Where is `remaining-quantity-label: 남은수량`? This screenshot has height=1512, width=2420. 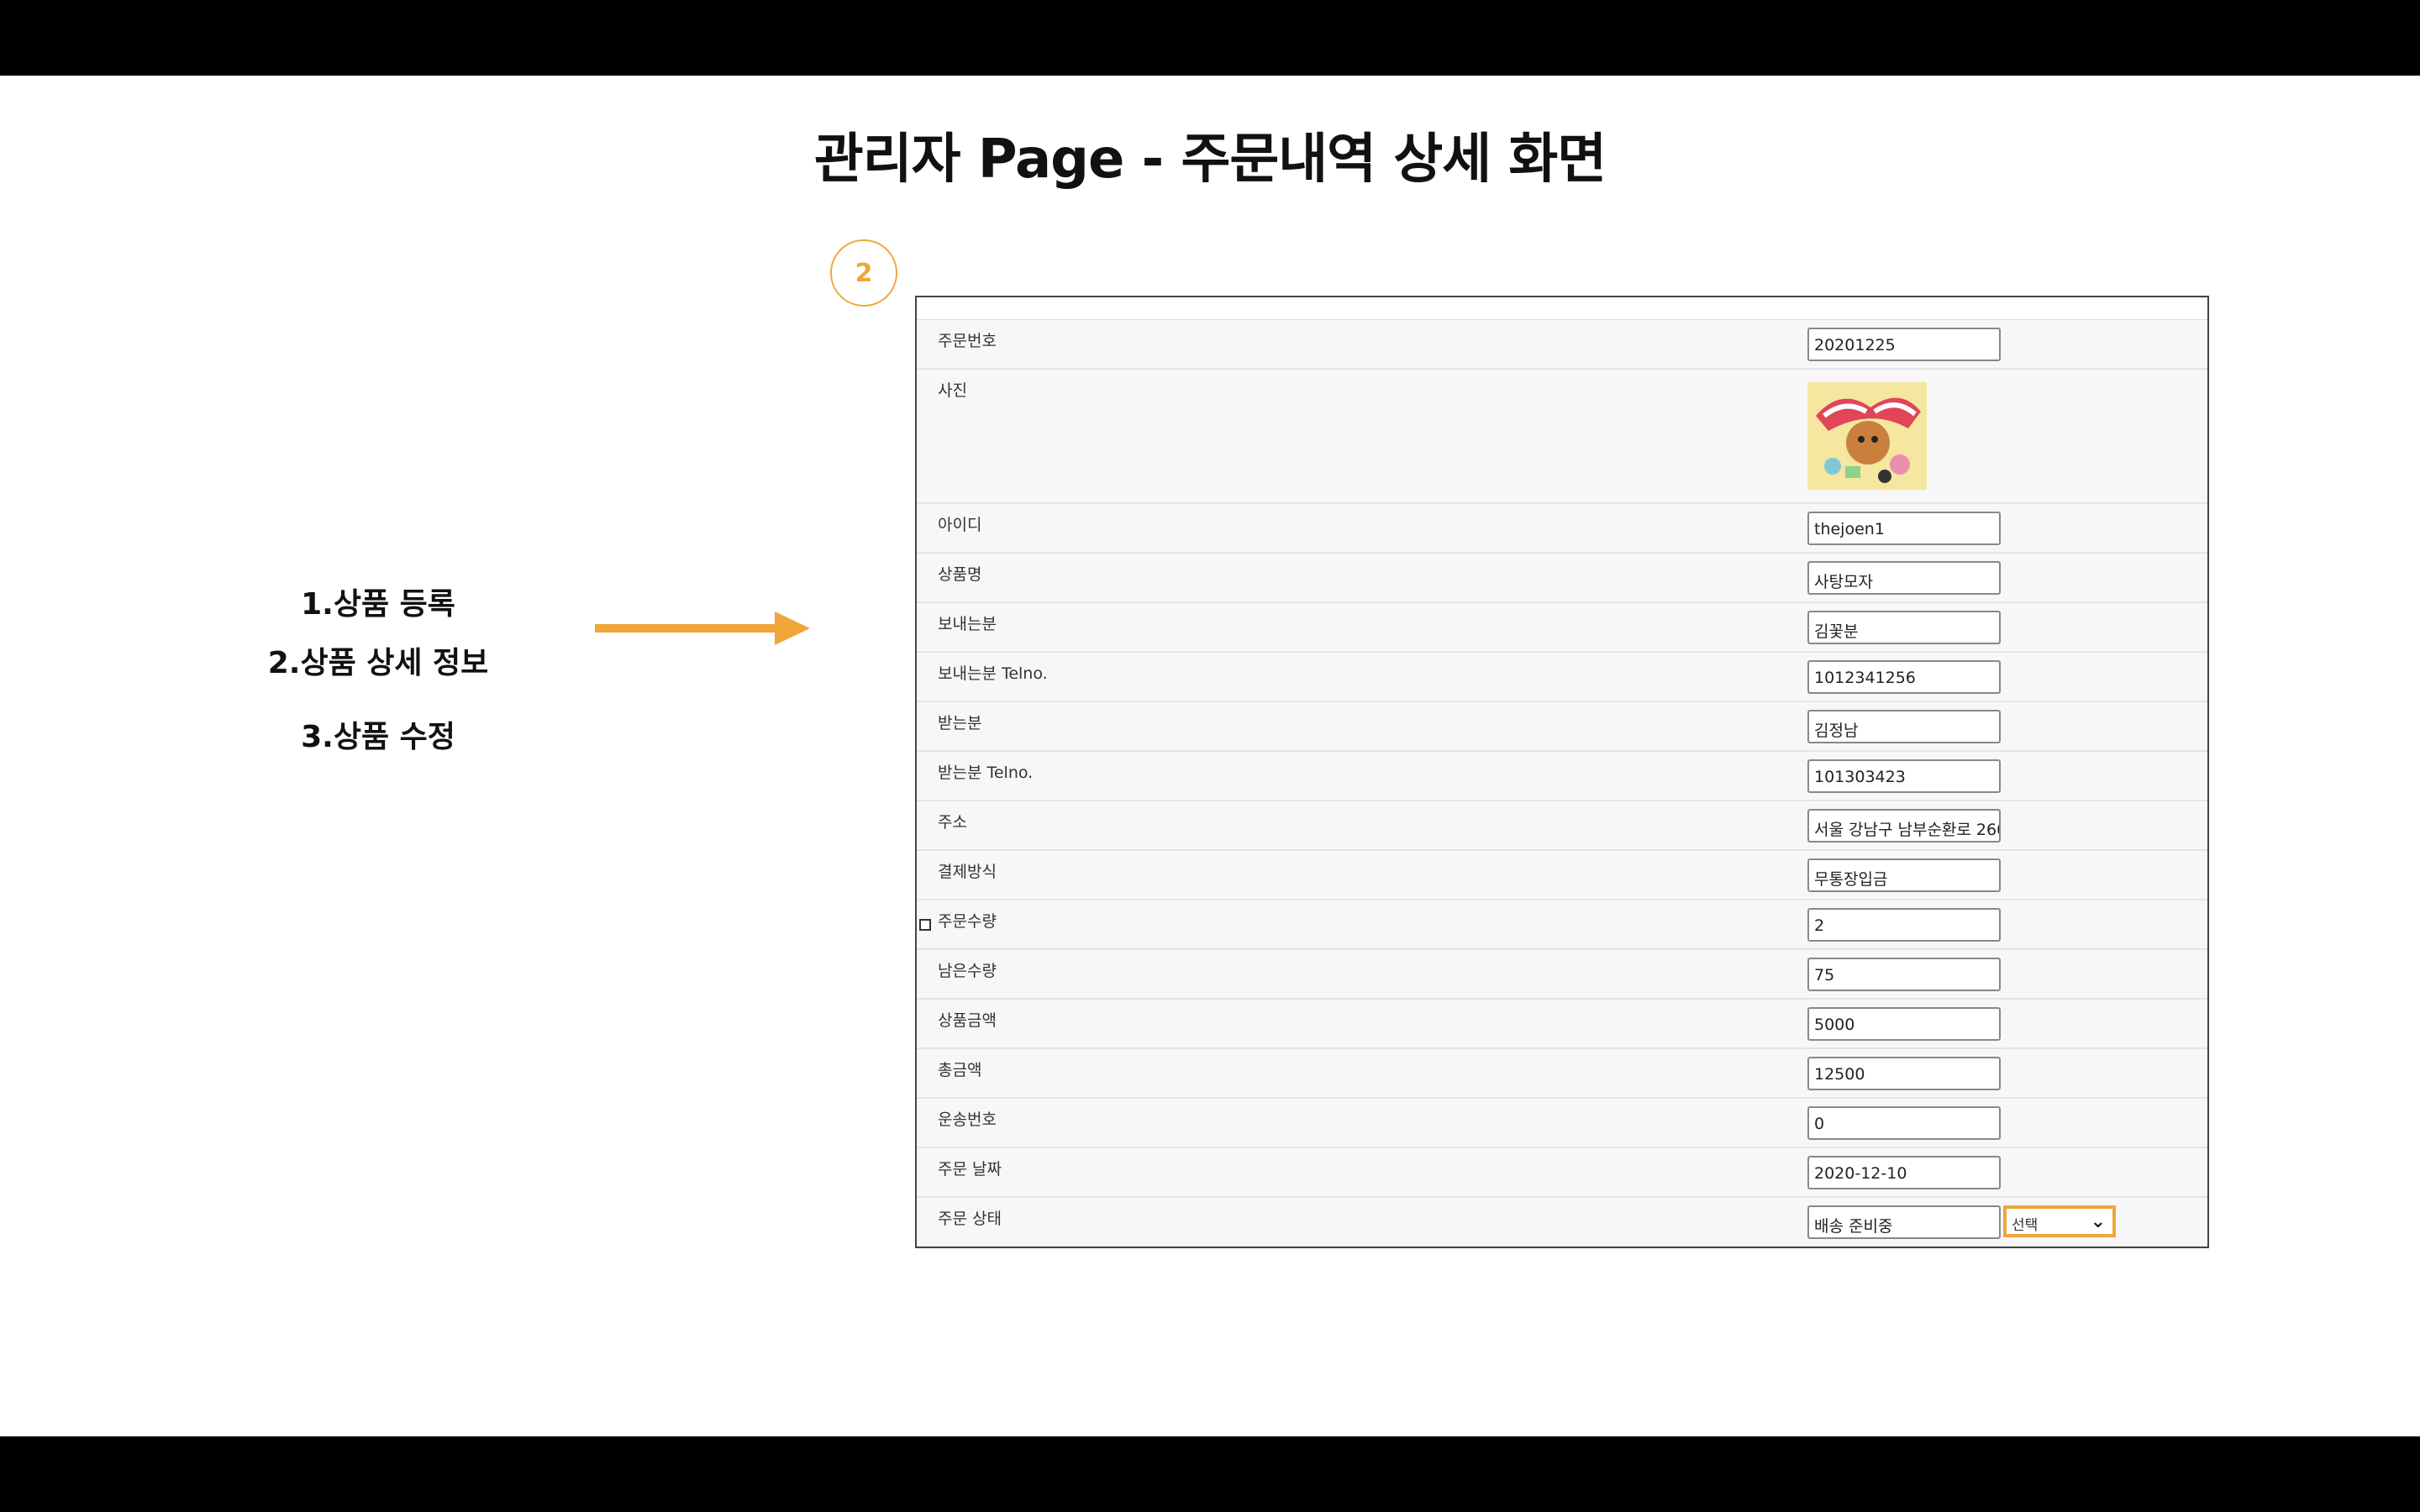
remaining-quantity-label: 남은수량 is located at coordinates (967, 971).